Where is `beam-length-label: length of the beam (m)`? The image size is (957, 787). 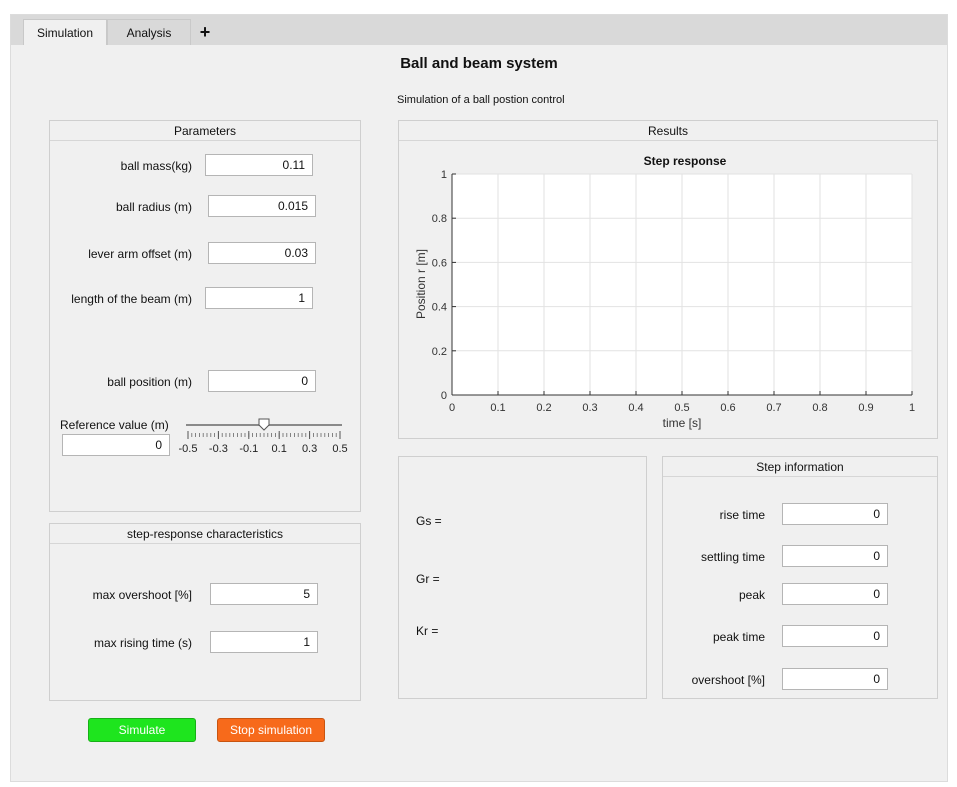 beam-length-label: length of the beam (m) is located at coordinates (131, 299).